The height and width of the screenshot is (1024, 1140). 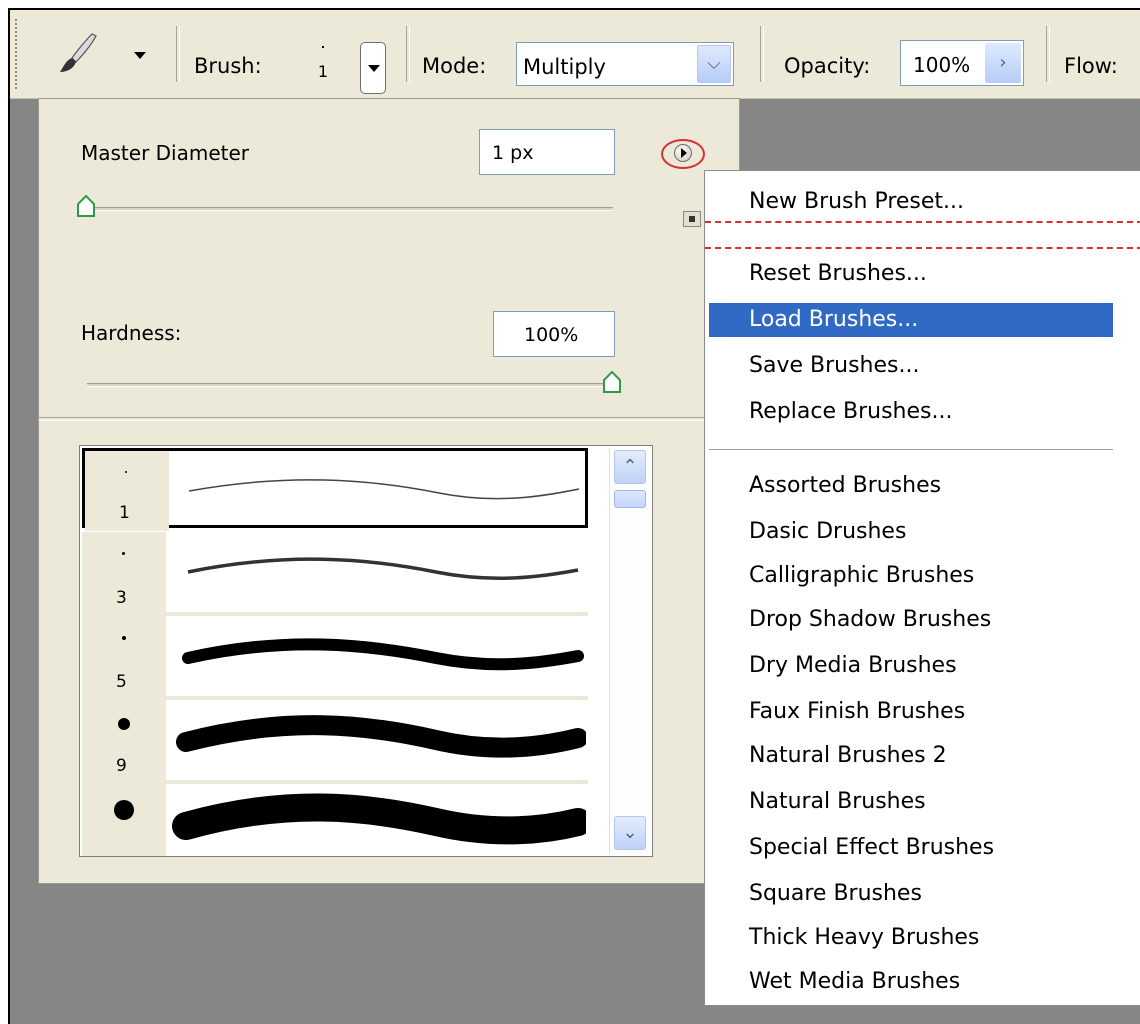 I want to click on mode-value: Multiply, so click(x=564, y=67).